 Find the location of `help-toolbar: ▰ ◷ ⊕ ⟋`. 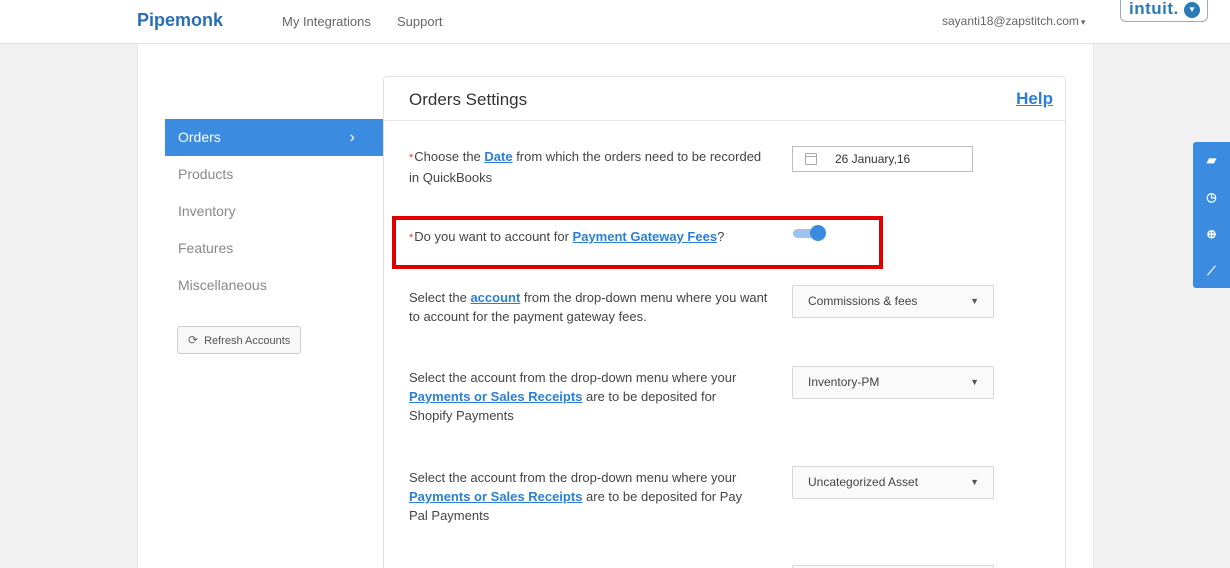

help-toolbar: ▰ ◷ ⊕ ⟋ is located at coordinates (1211, 215).